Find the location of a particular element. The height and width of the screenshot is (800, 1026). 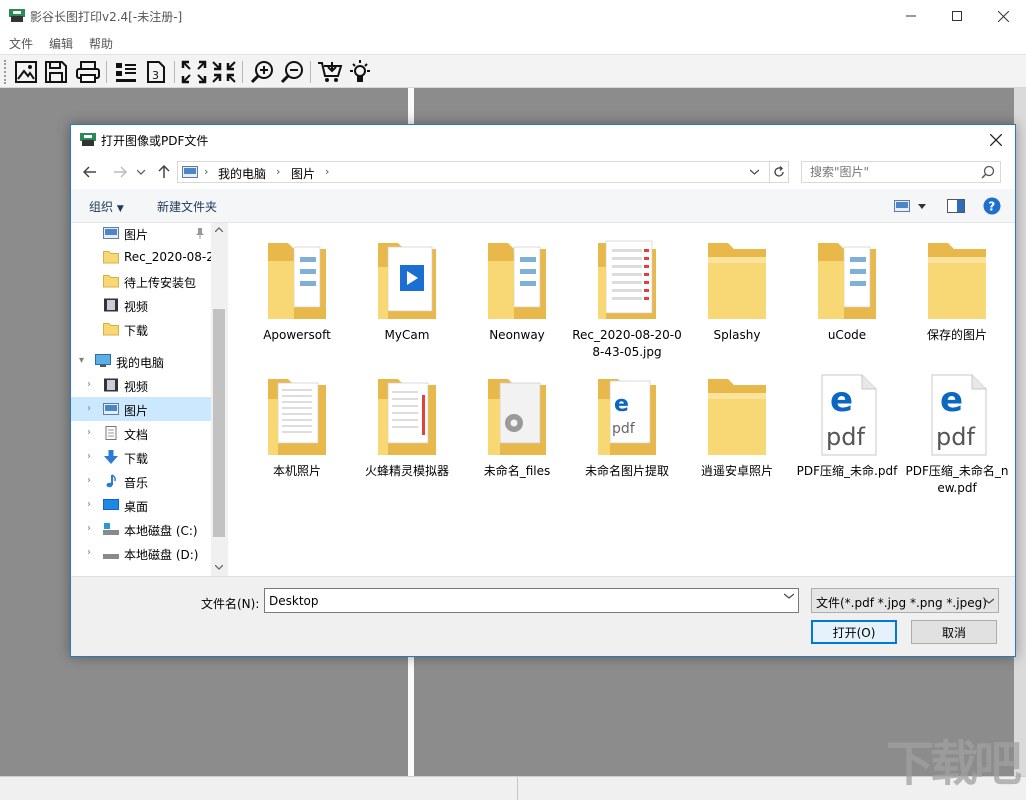

file-item-folder: Apowersoft is located at coordinates (297, 289).